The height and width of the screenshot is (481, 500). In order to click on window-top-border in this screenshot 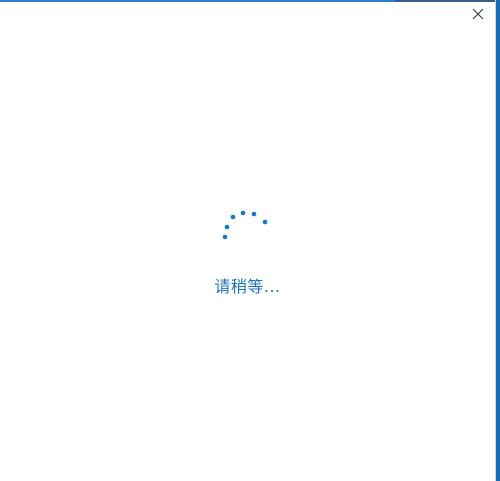, I will do `click(197, 1)`.